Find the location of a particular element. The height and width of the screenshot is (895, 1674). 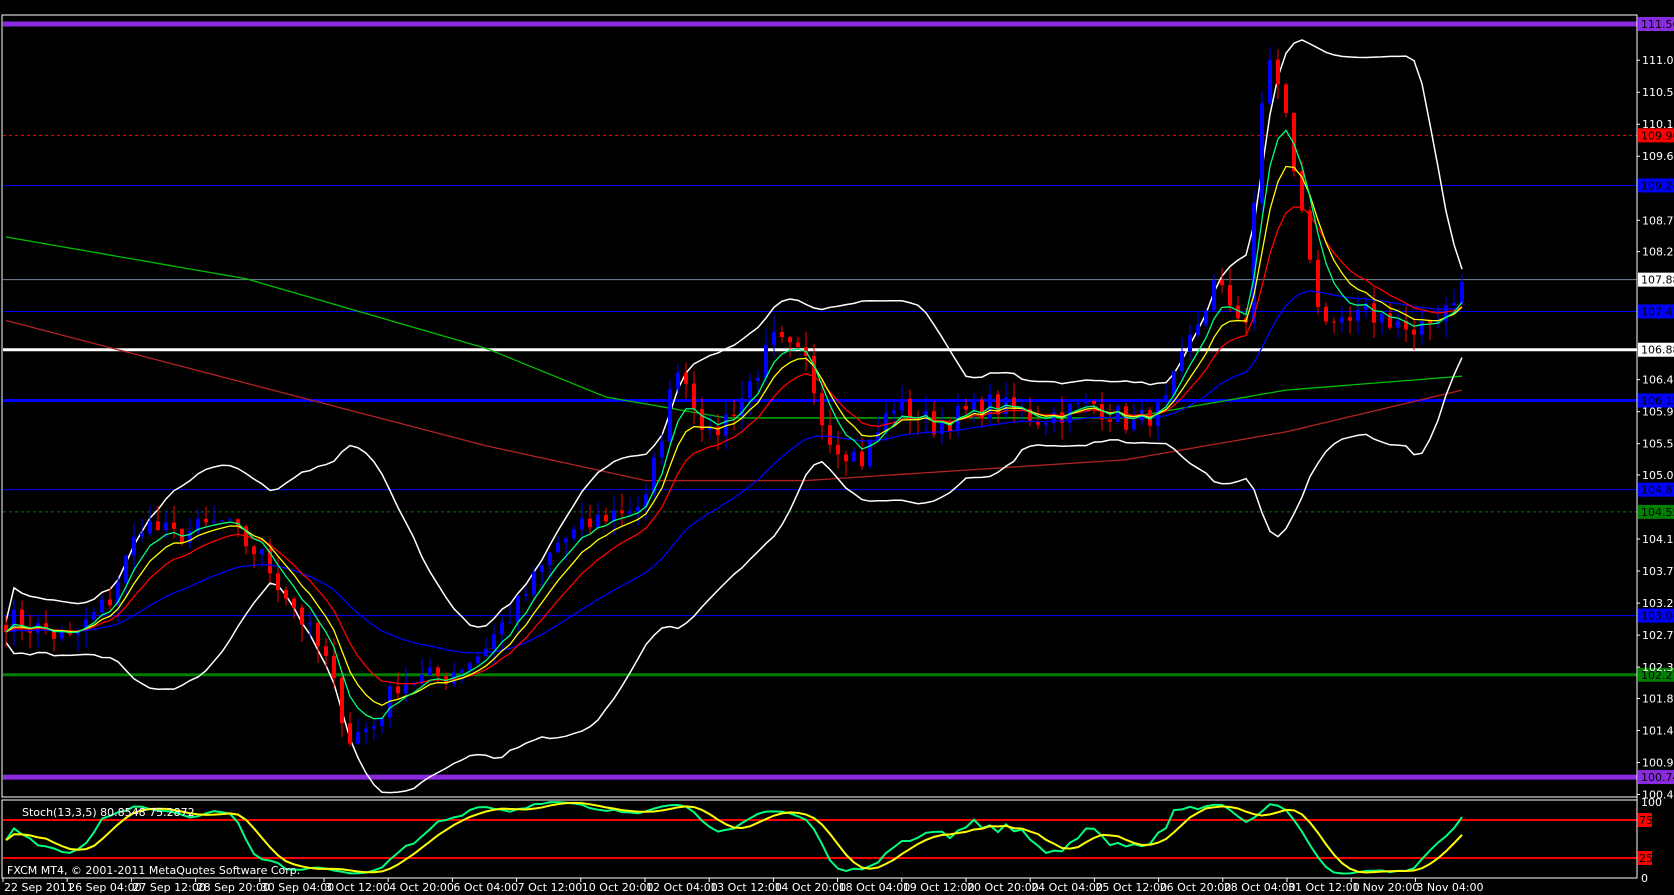

level-tag-107.887: 107.887 is located at coordinates (1657, 280).